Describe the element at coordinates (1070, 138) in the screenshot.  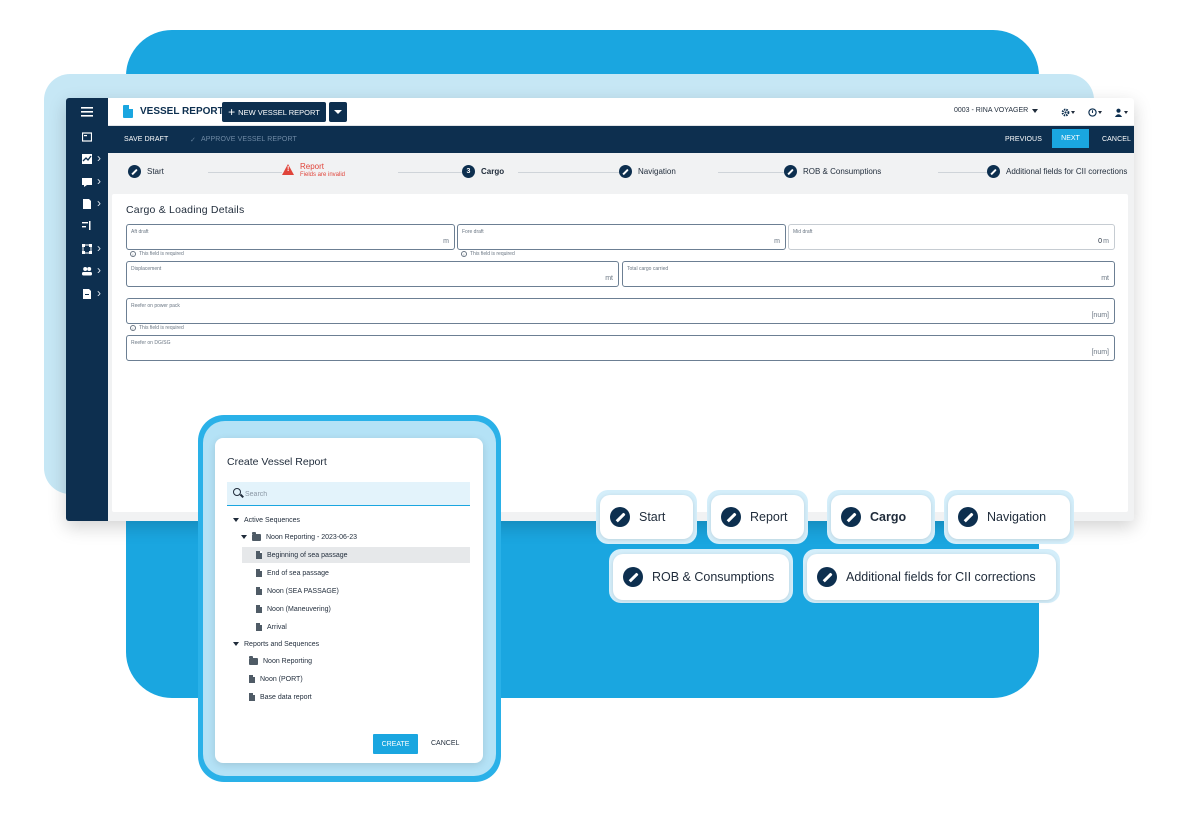
I see `next-button: NEXT` at that location.